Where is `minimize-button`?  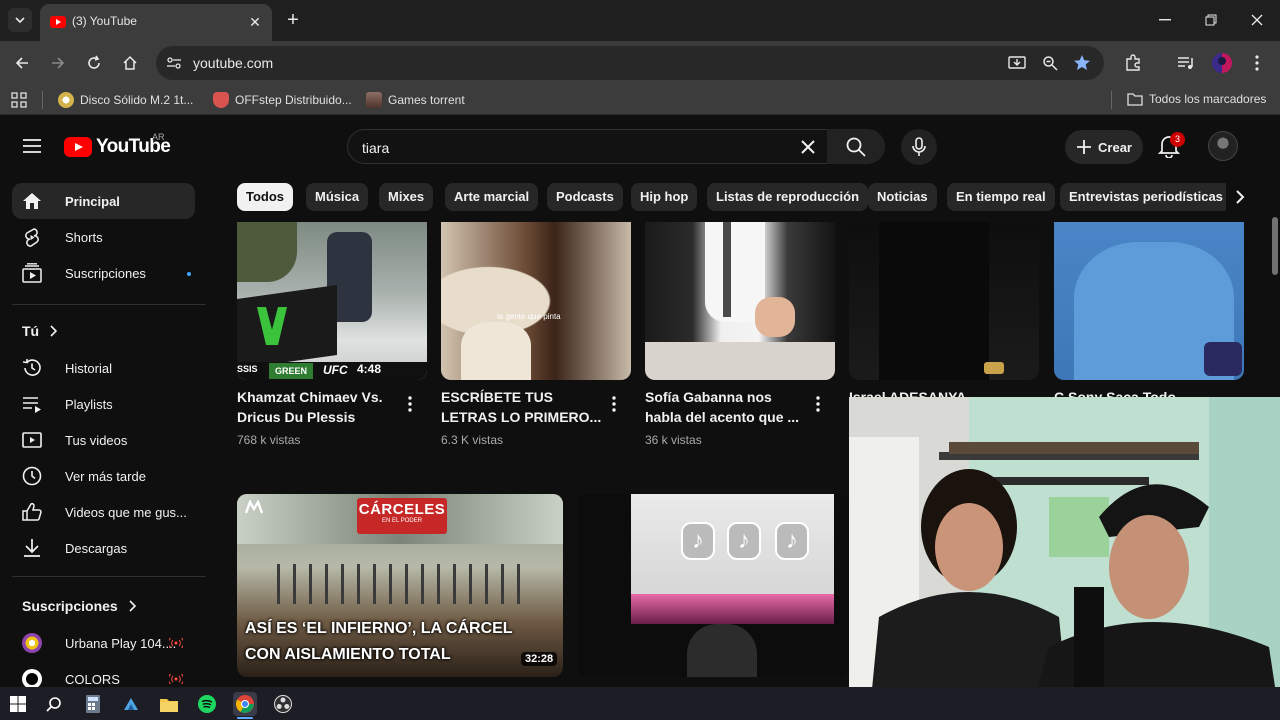
minimize-button is located at coordinates (1165, 20).